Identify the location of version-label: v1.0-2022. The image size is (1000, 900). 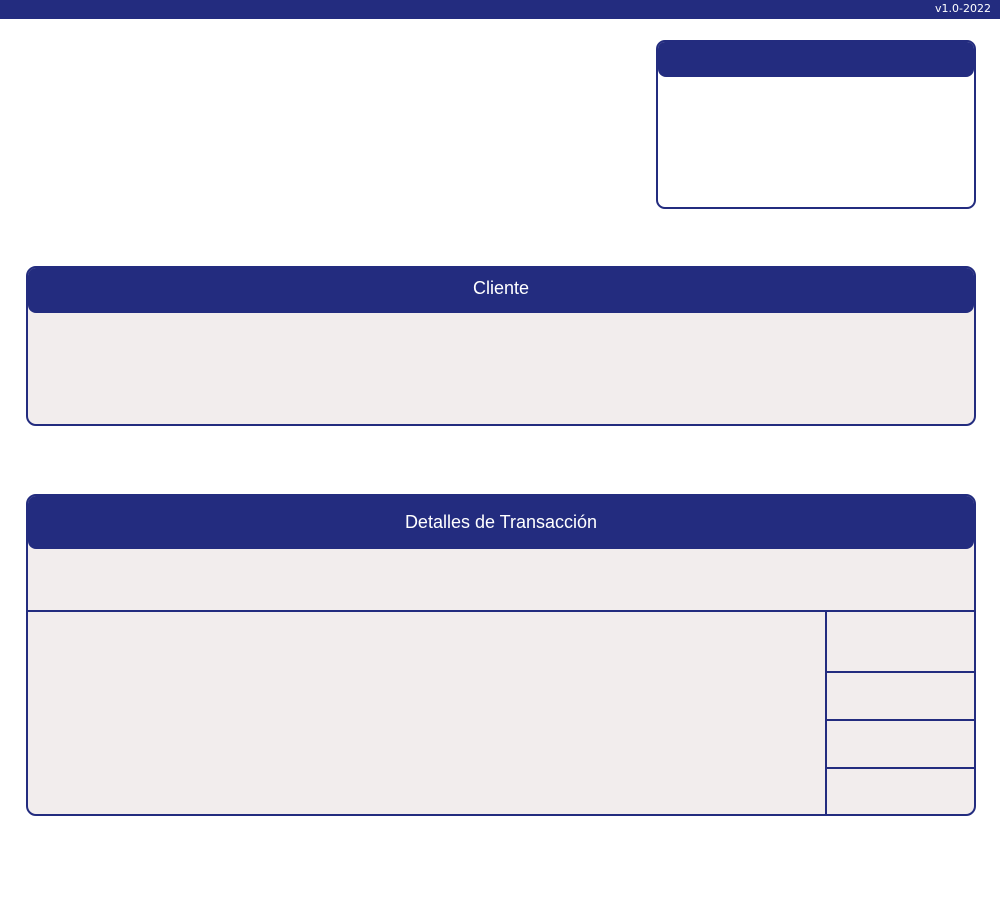
(963, 8).